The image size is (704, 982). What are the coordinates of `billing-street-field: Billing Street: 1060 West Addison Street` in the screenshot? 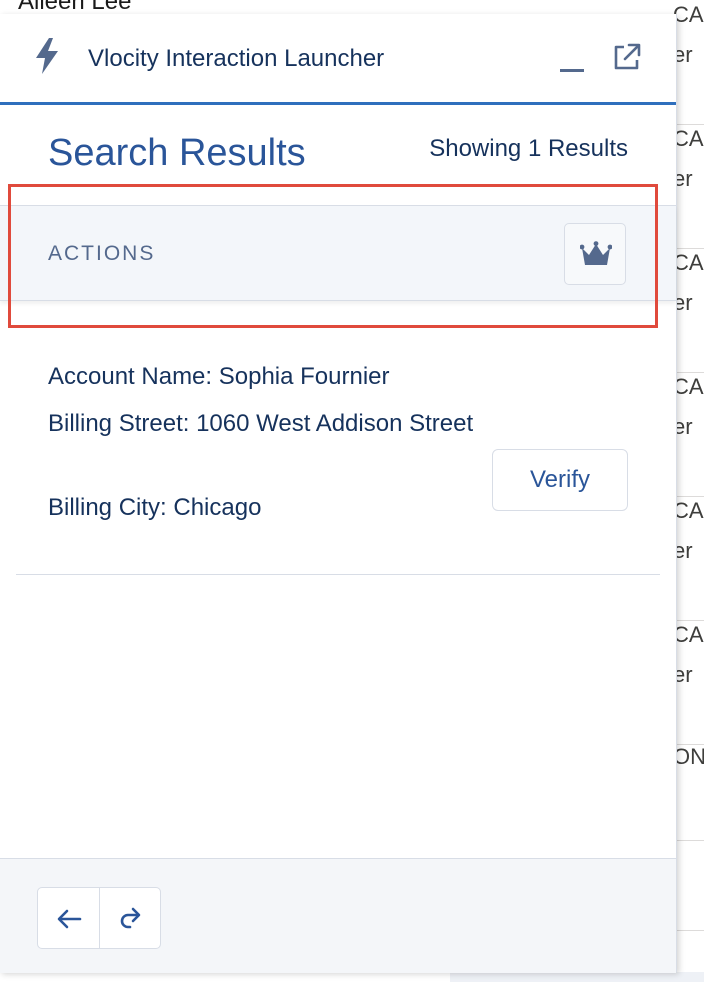 It's located at (261, 423).